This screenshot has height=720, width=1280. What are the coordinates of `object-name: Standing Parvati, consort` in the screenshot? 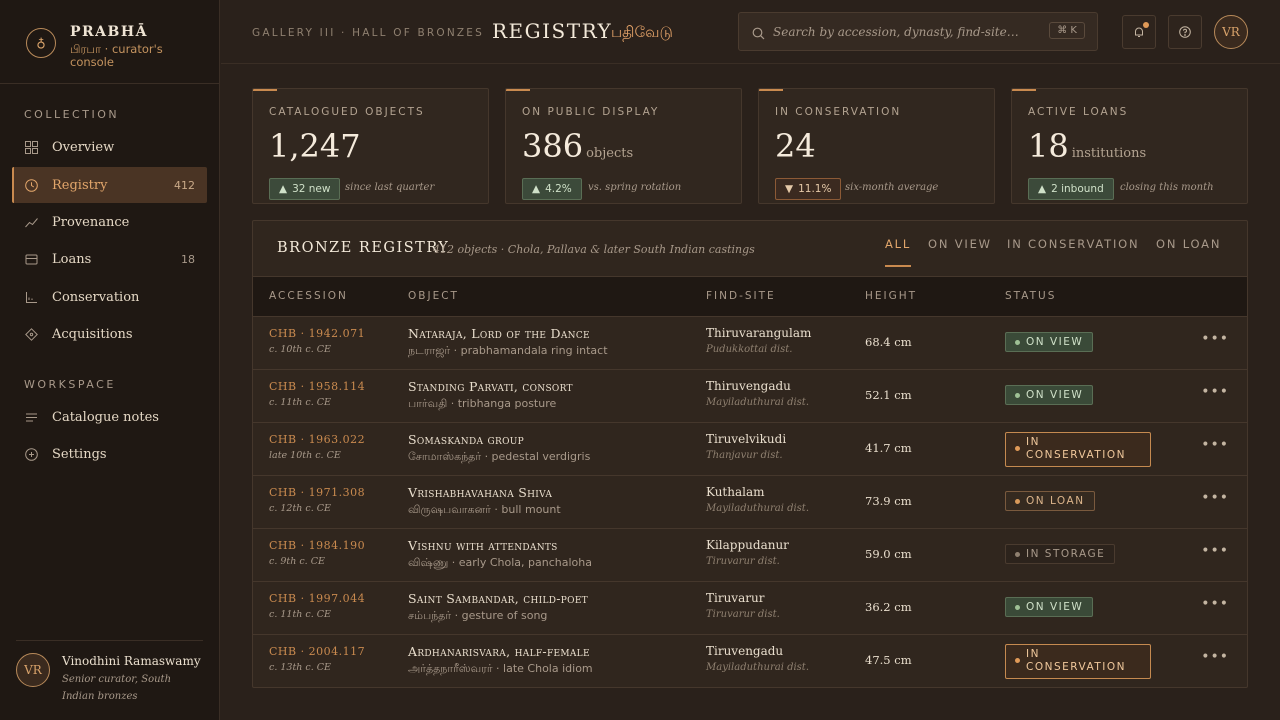 It's located at (490, 386).